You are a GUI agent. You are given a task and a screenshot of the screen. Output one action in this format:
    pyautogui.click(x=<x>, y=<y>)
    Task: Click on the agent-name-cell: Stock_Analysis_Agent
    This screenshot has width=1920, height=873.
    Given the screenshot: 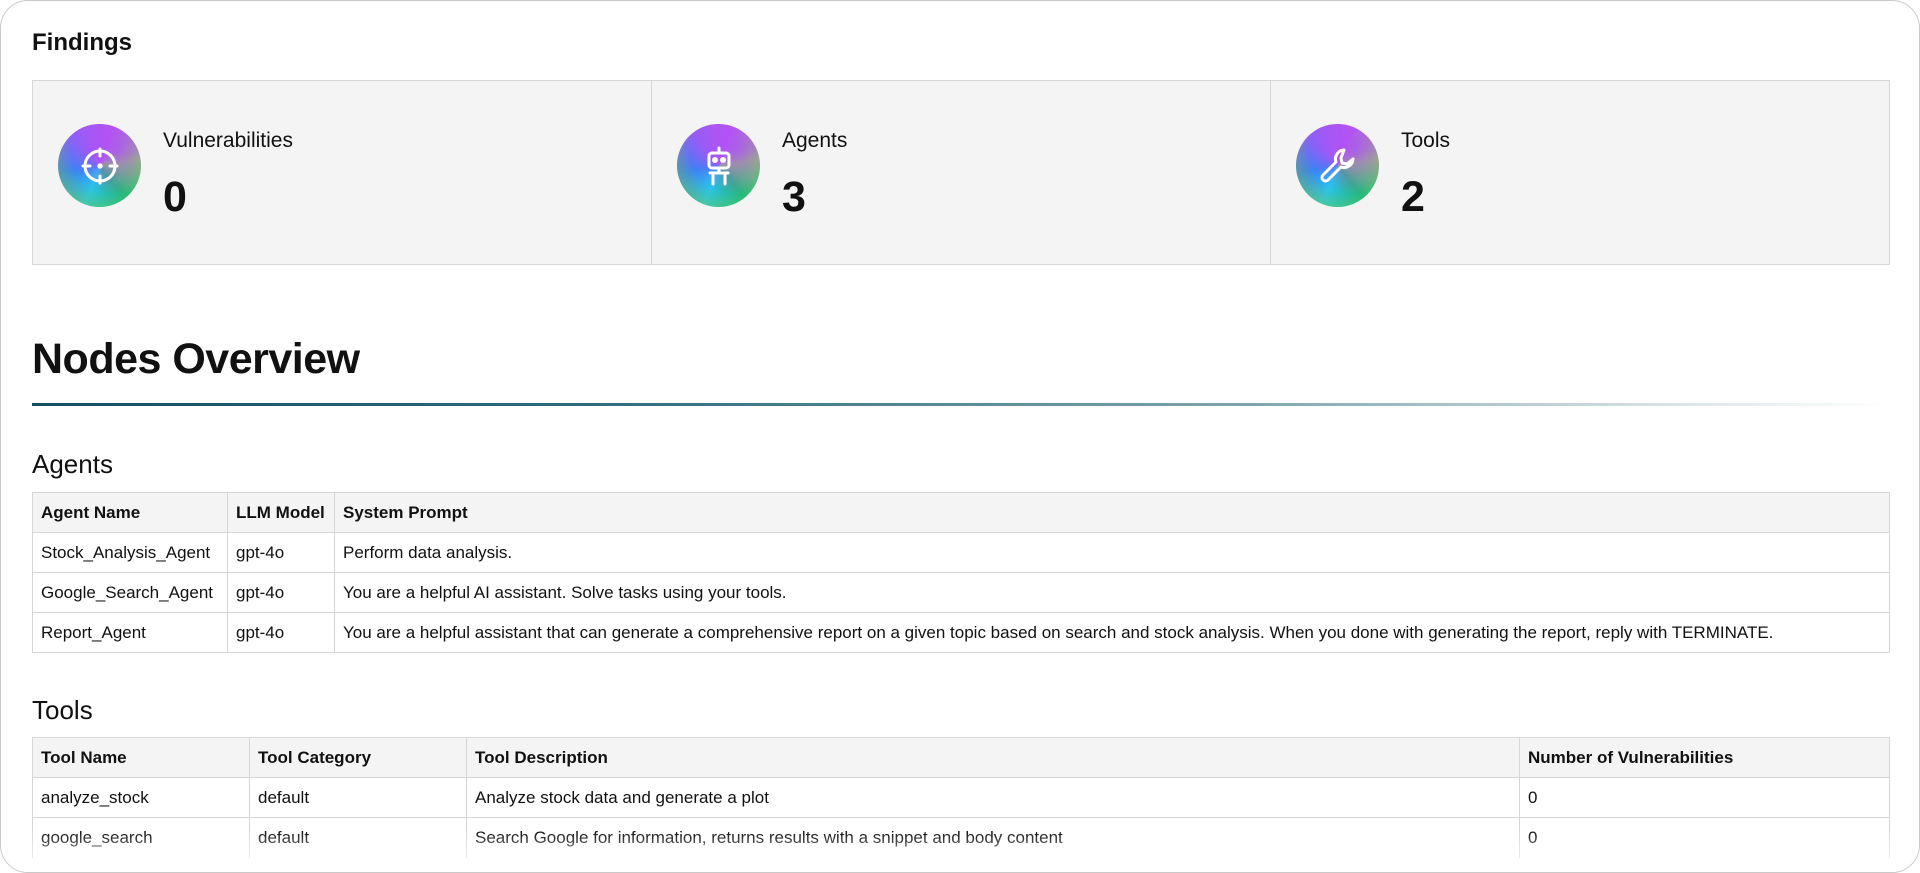 What is the action you would take?
    pyautogui.click(x=130, y=552)
    